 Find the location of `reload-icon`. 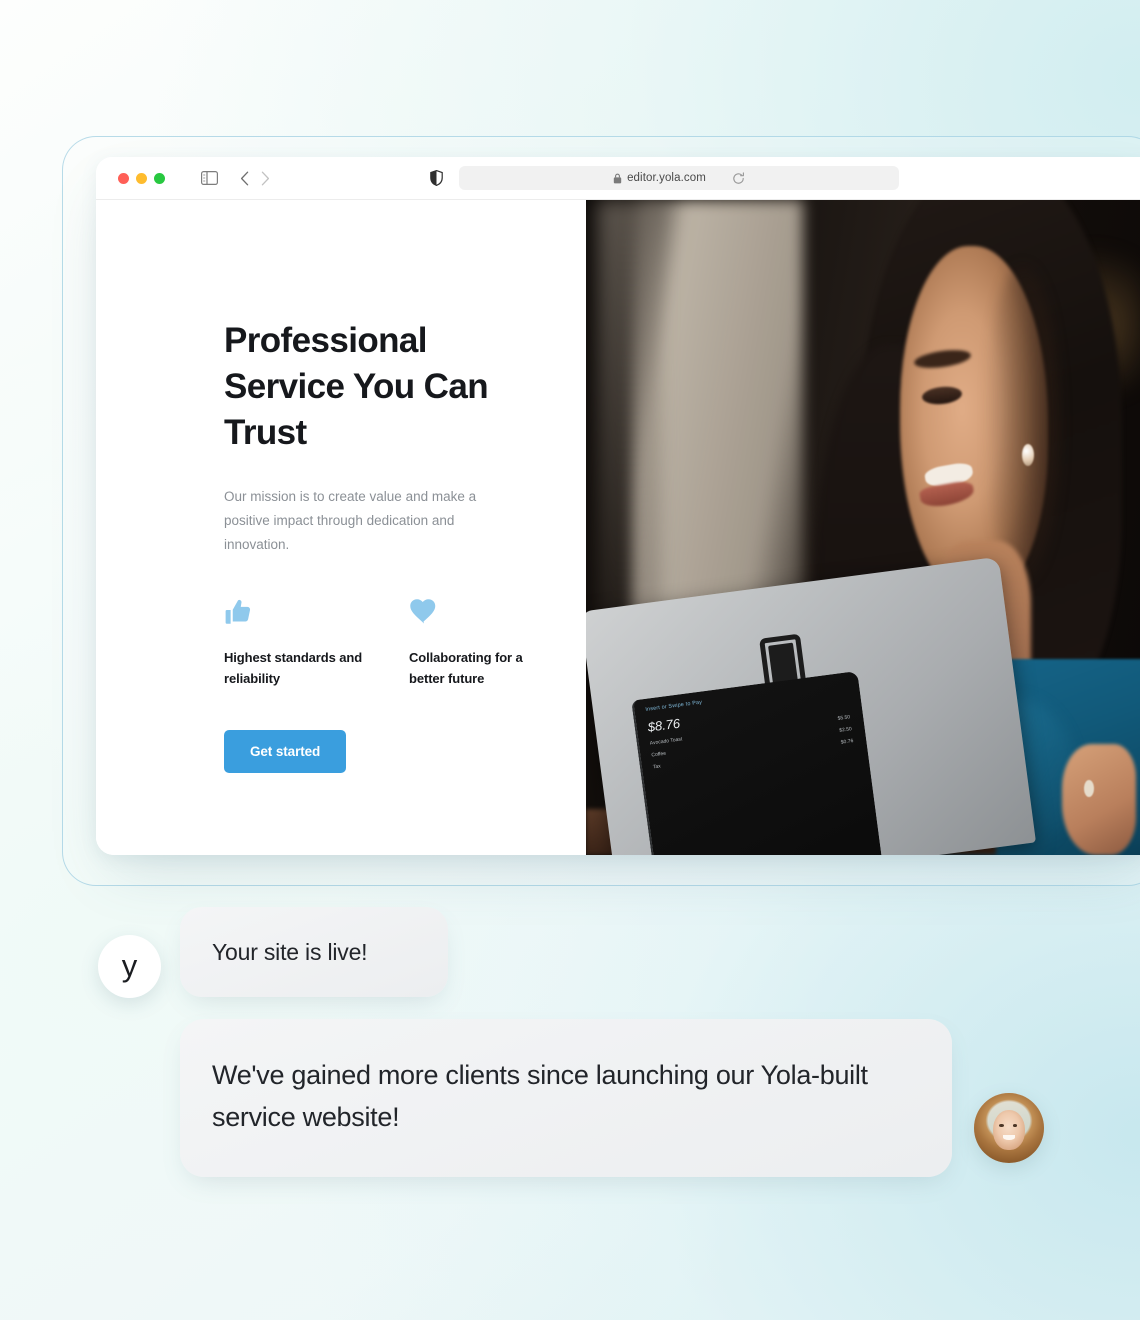

reload-icon is located at coordinates (738, 177).